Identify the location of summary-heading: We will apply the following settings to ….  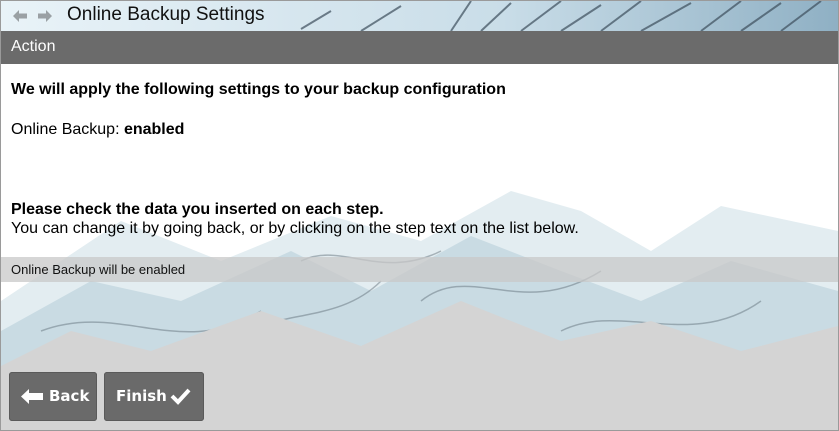
(258, 89).